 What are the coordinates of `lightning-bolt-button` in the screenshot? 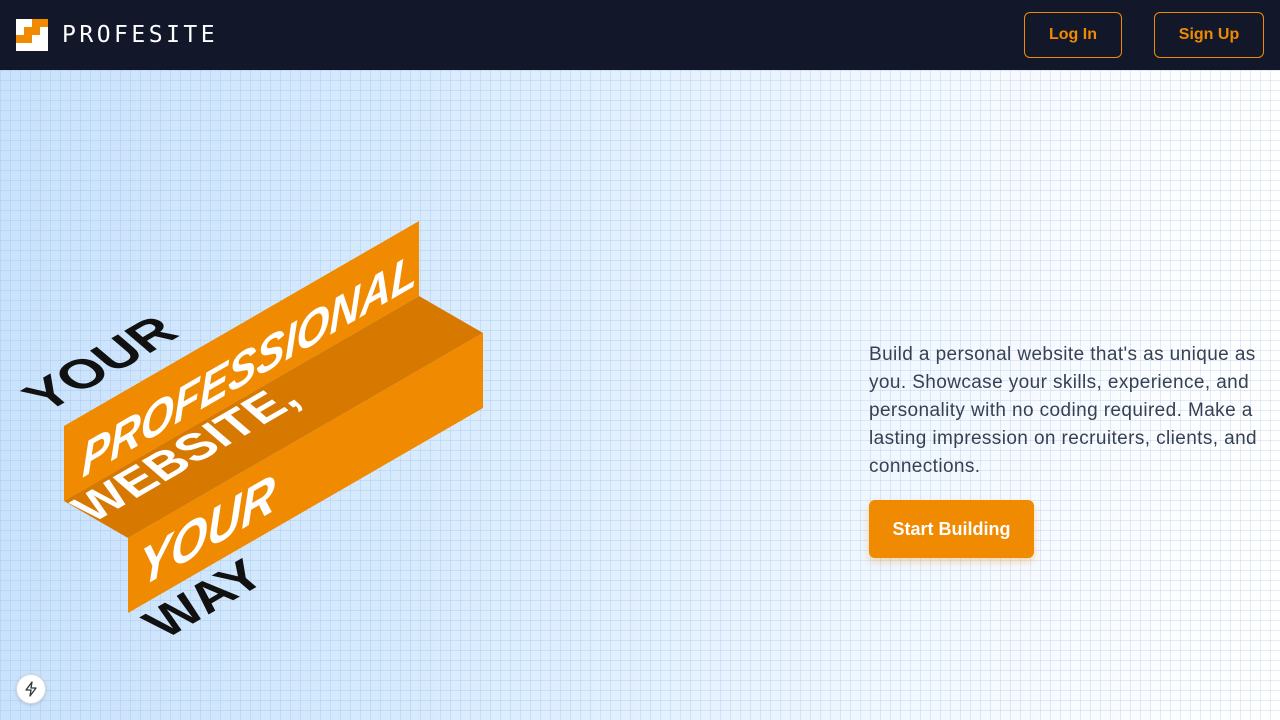 It's located at (31, 689).